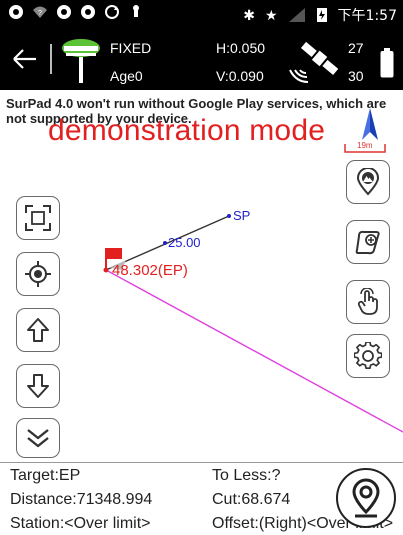 Image resolution: width=403 pixels, height=535 pixels. I want to click on fix-status: FIXED, so click(131, 48).